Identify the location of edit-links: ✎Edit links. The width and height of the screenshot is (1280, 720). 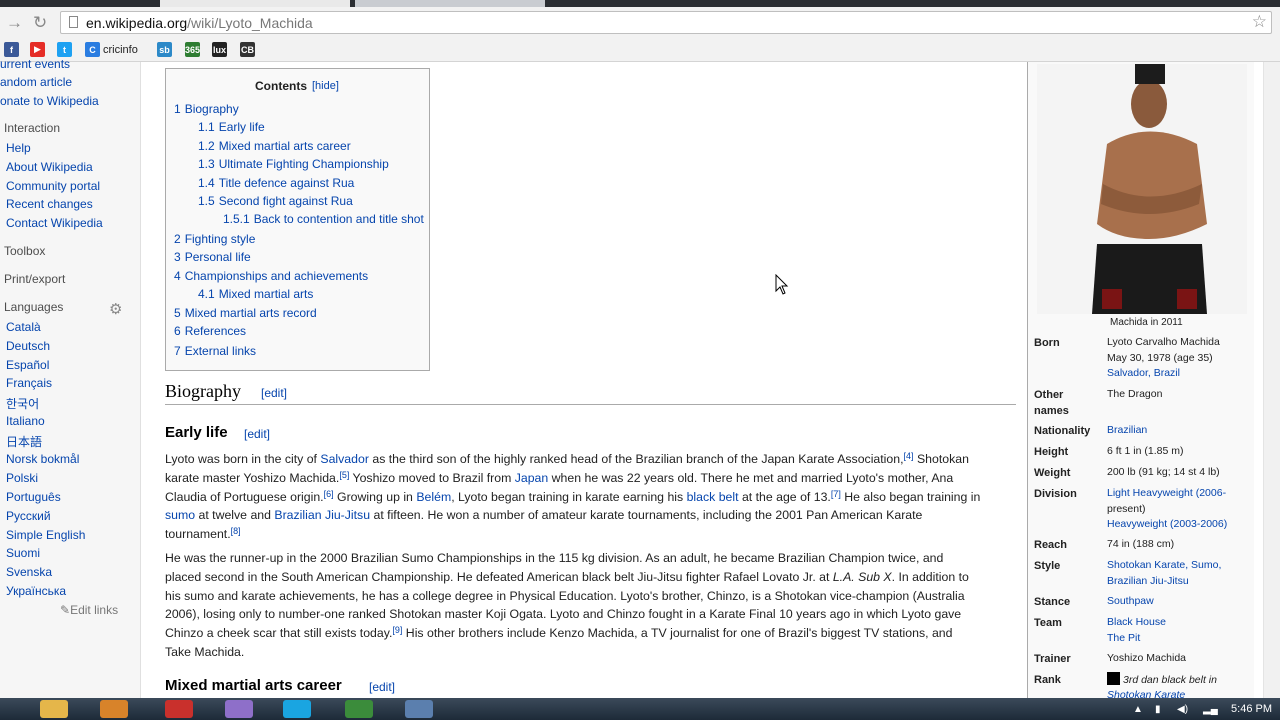
(89, 610).